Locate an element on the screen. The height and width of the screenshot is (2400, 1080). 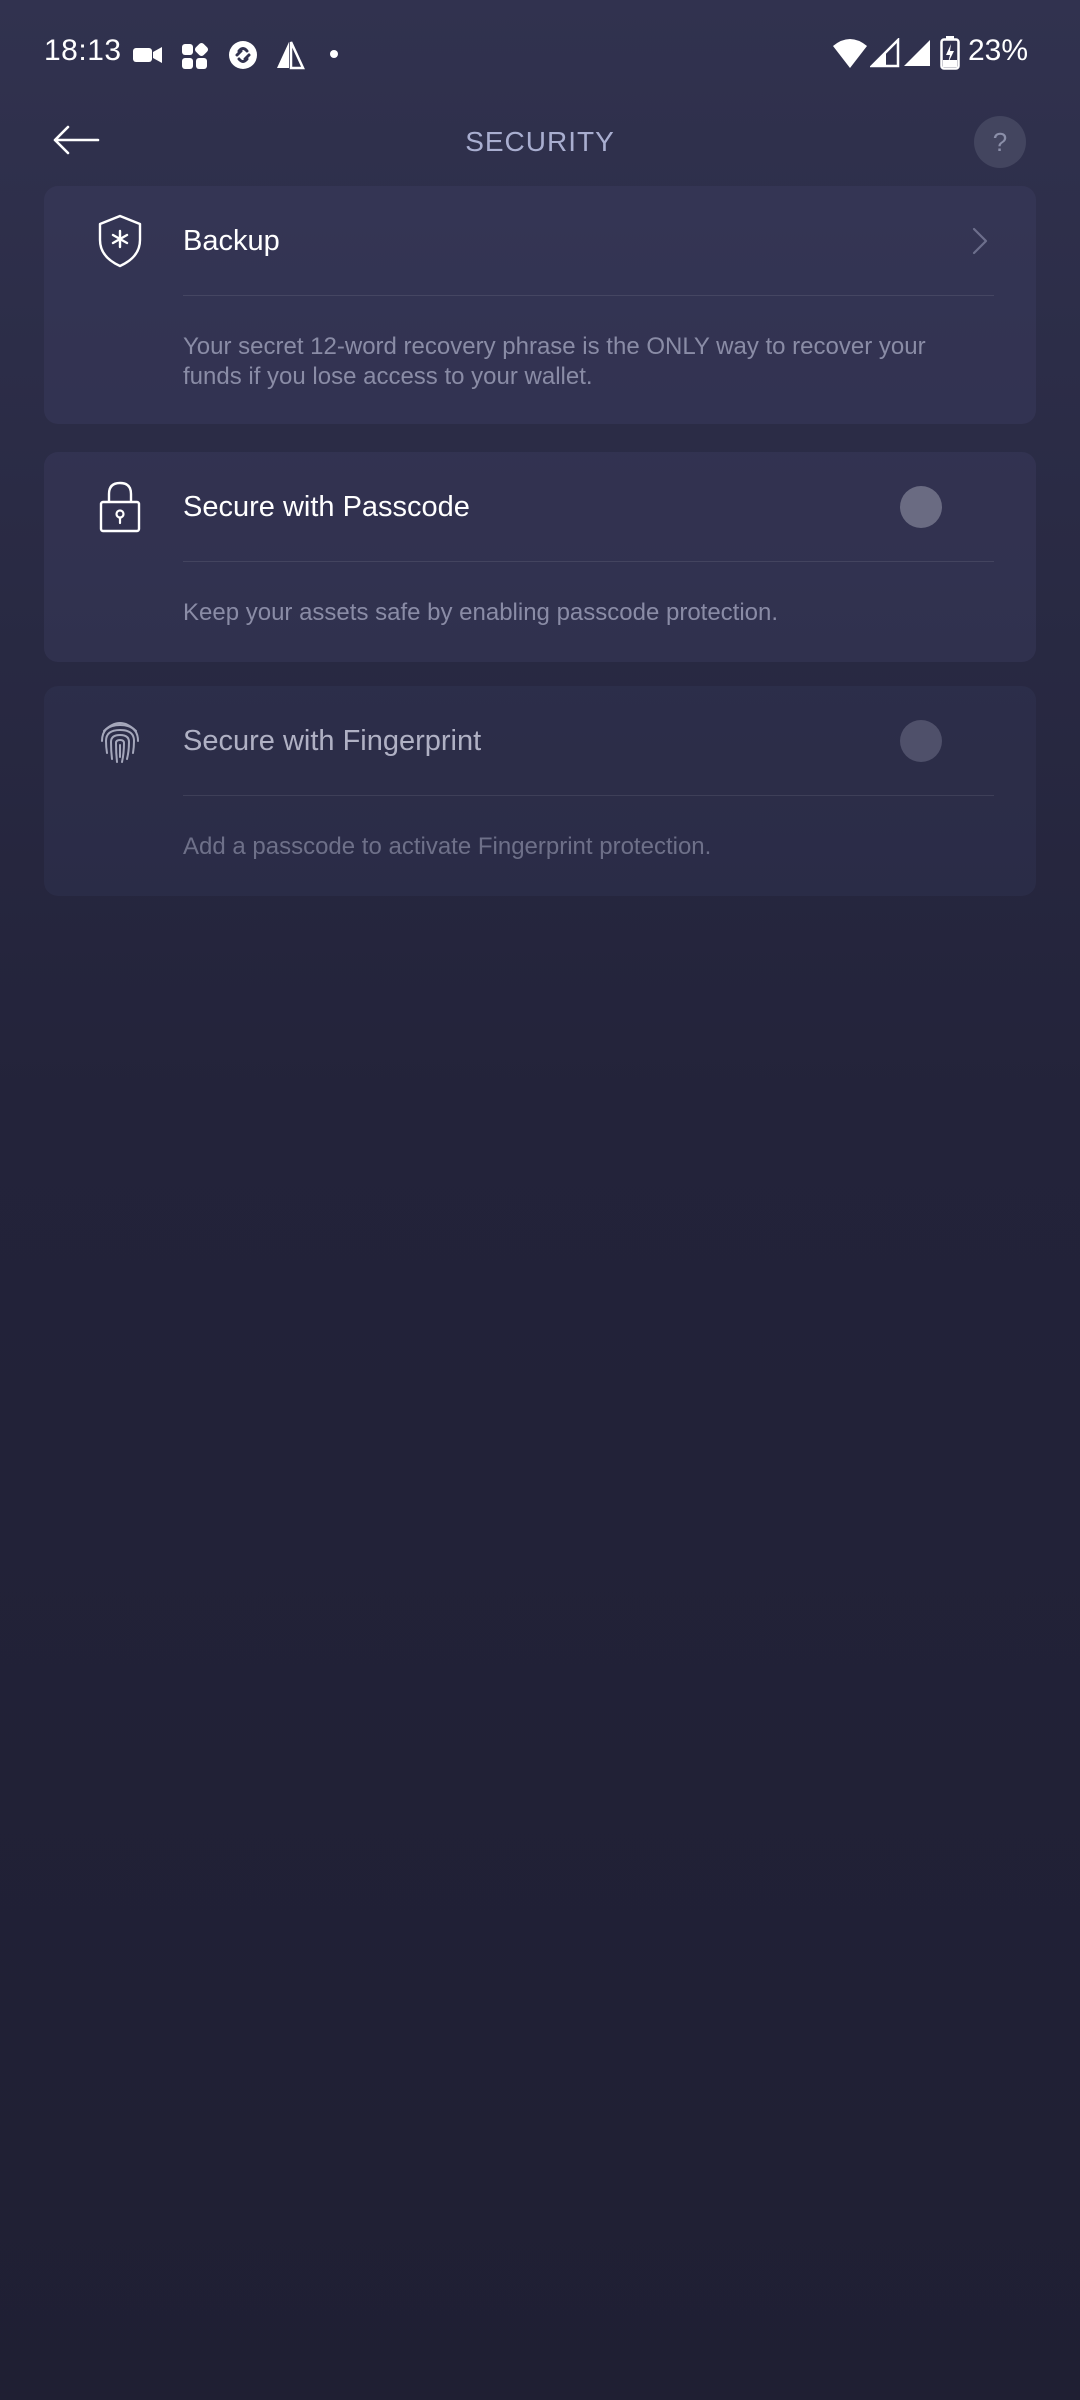
dot-icon is located at coordinates (334, 56).